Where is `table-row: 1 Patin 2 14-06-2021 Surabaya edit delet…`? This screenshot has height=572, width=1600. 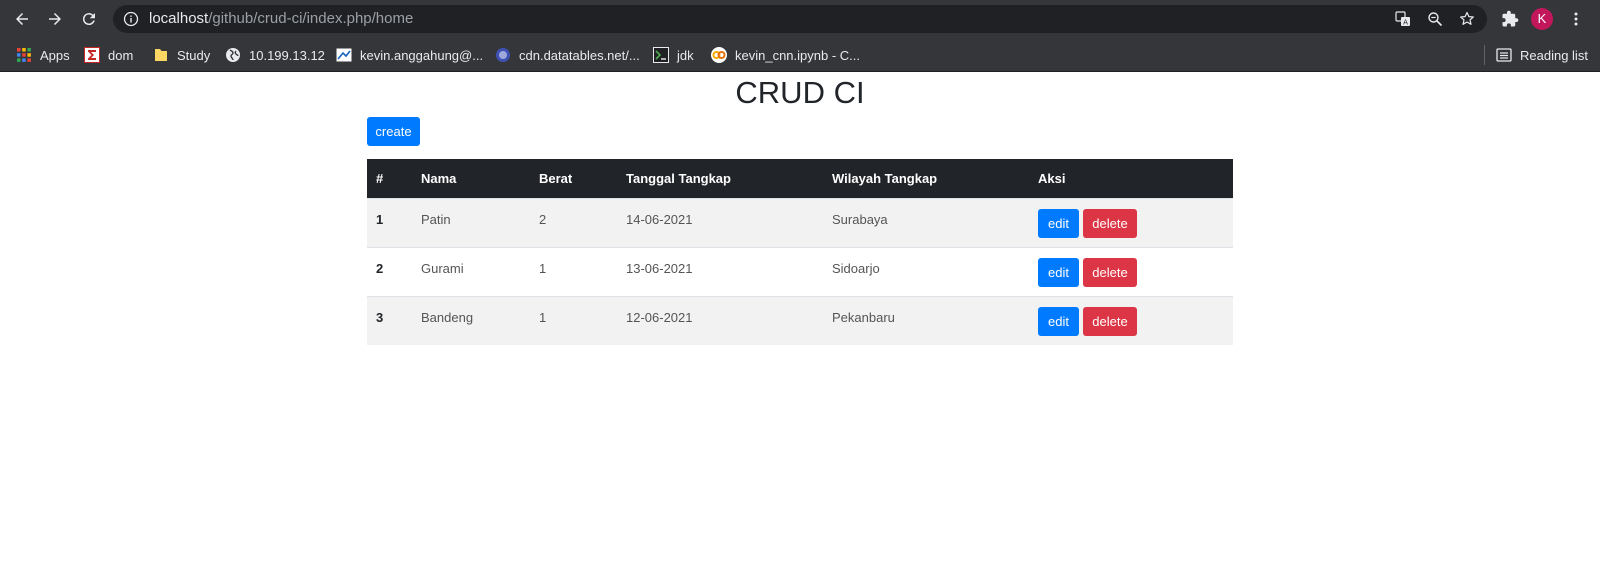
table-row: 1 Patin 2 14-06-2021 Surabaya edit delet… is located at coordinates (800, 222).